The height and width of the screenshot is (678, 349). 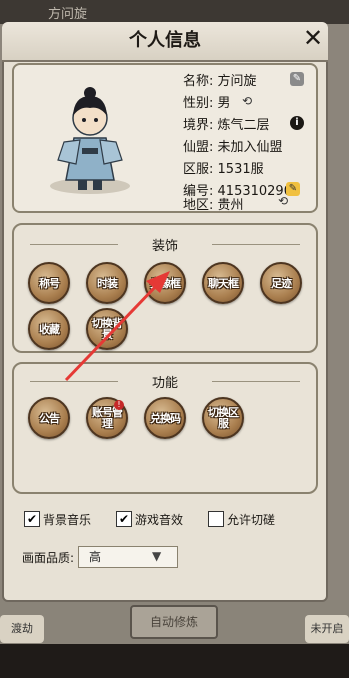 I want to click on annotation-arrow-head, so click(x=158, y=282).